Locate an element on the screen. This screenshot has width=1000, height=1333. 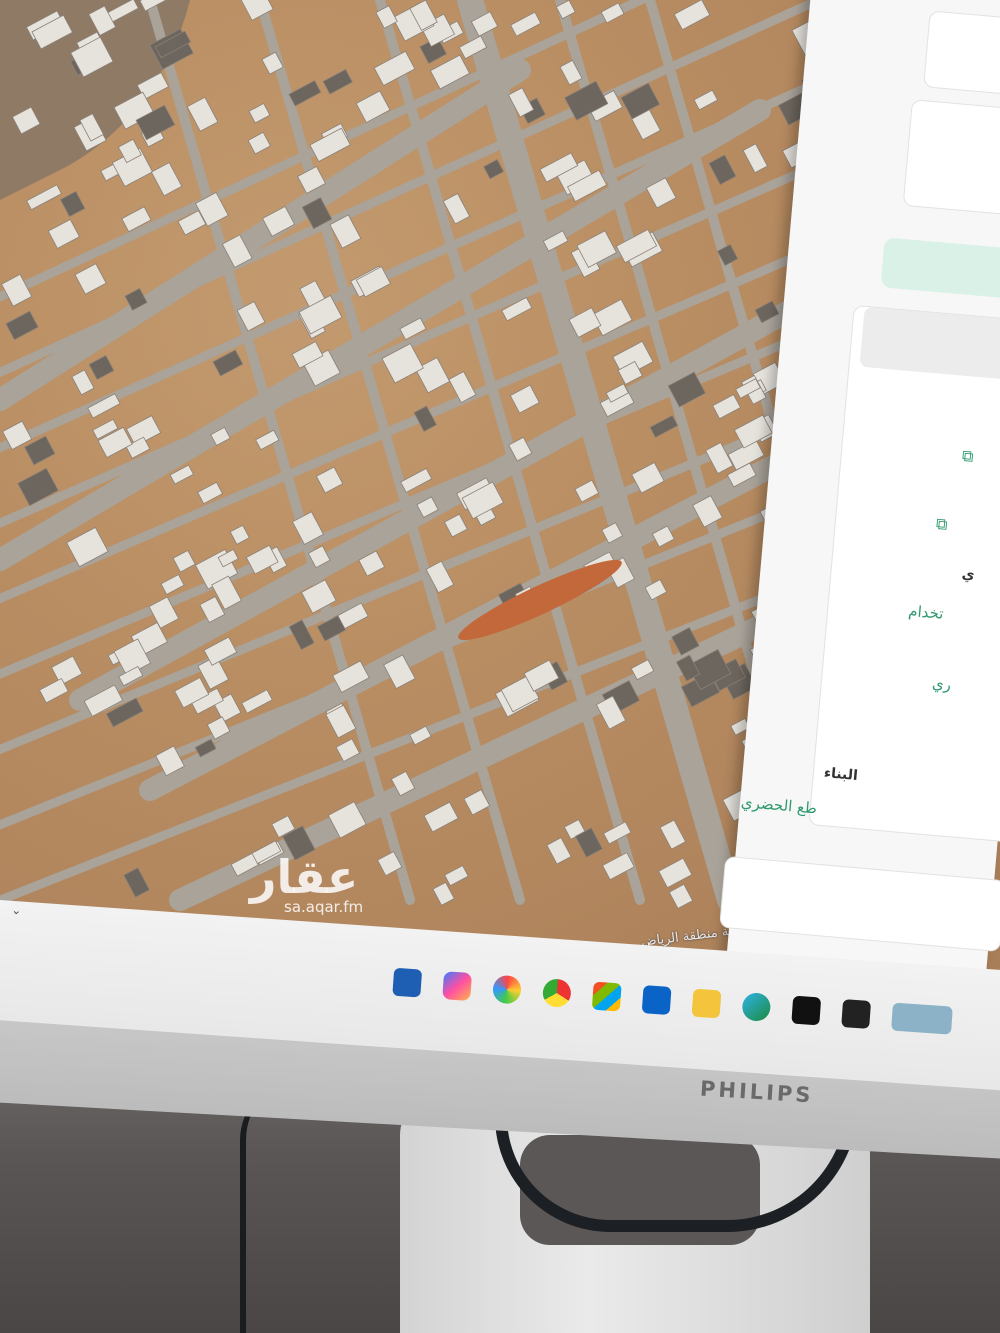
watermark-logo: عقار is located at coordinates (304, 877).